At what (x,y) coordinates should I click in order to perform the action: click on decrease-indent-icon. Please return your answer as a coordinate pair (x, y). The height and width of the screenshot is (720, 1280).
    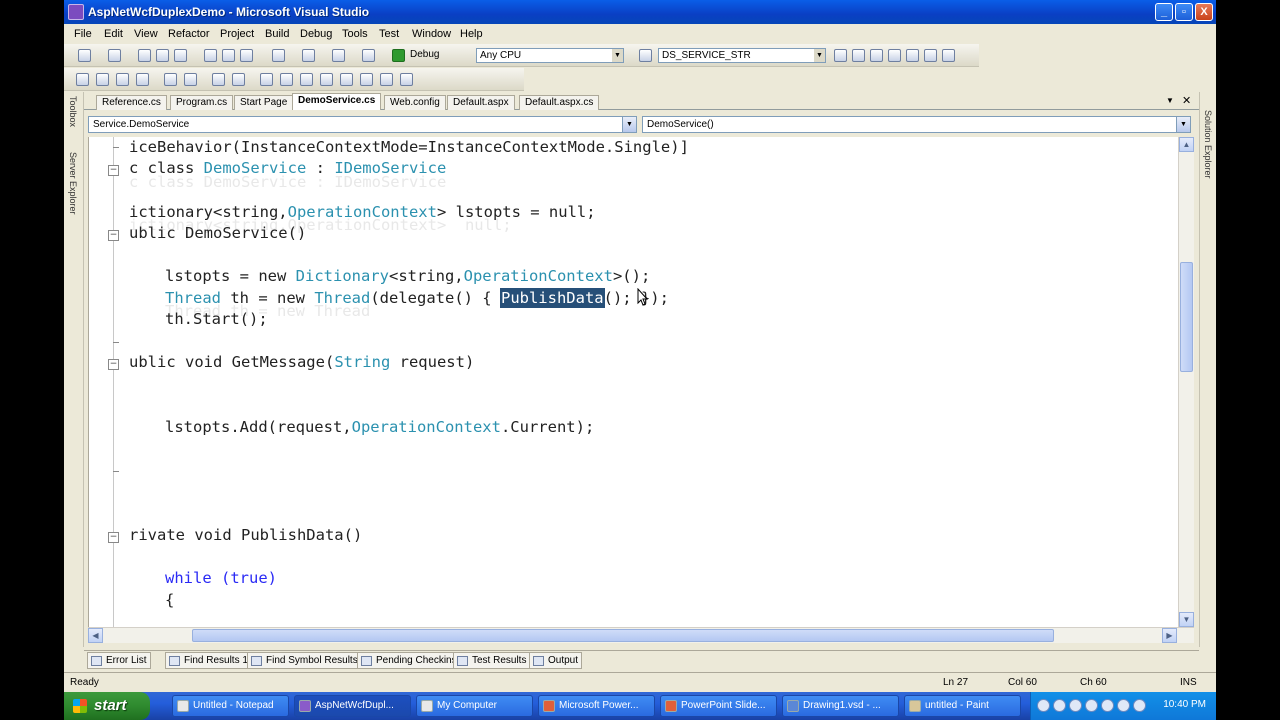
    Looking at the image, I should click on (170, 79).